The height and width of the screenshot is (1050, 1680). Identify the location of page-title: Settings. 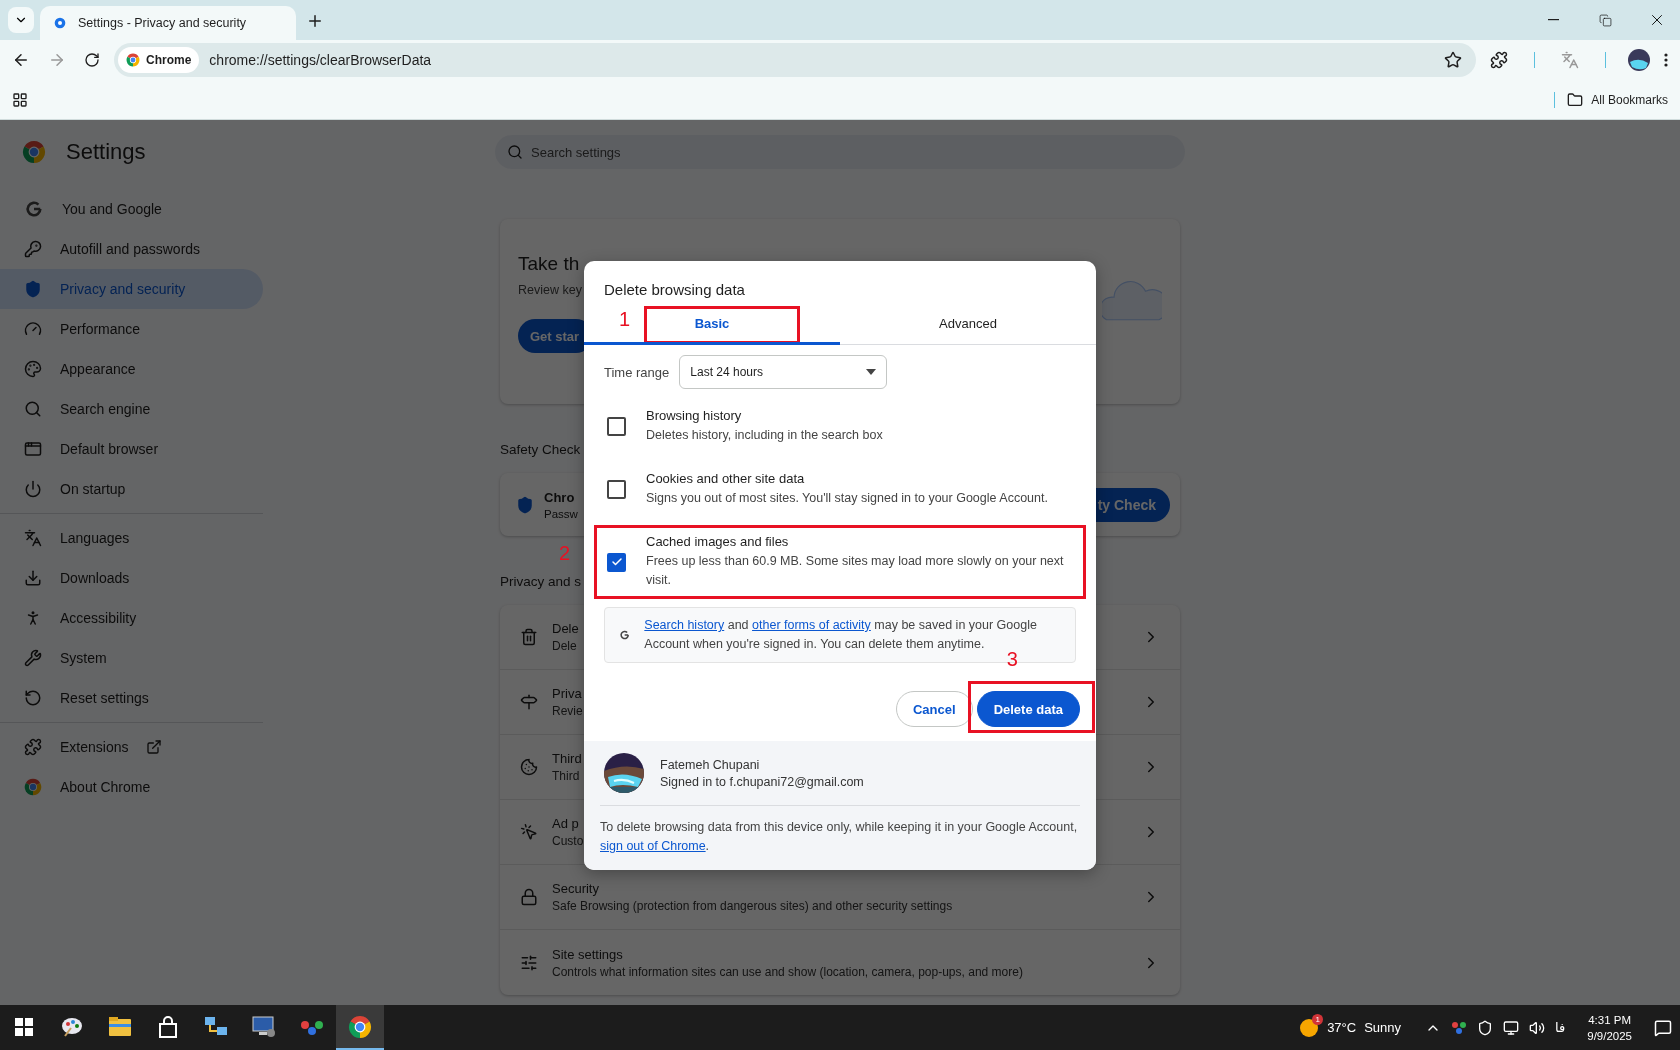
(106, 152).